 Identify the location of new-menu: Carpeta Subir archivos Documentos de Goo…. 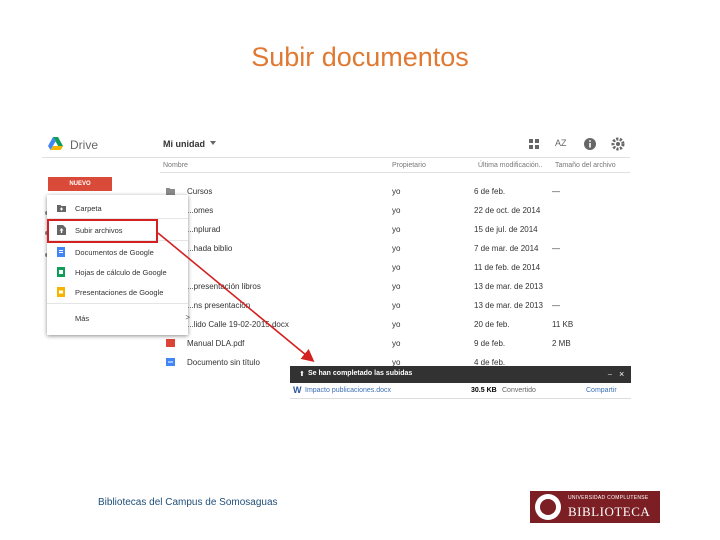
(118, 265).